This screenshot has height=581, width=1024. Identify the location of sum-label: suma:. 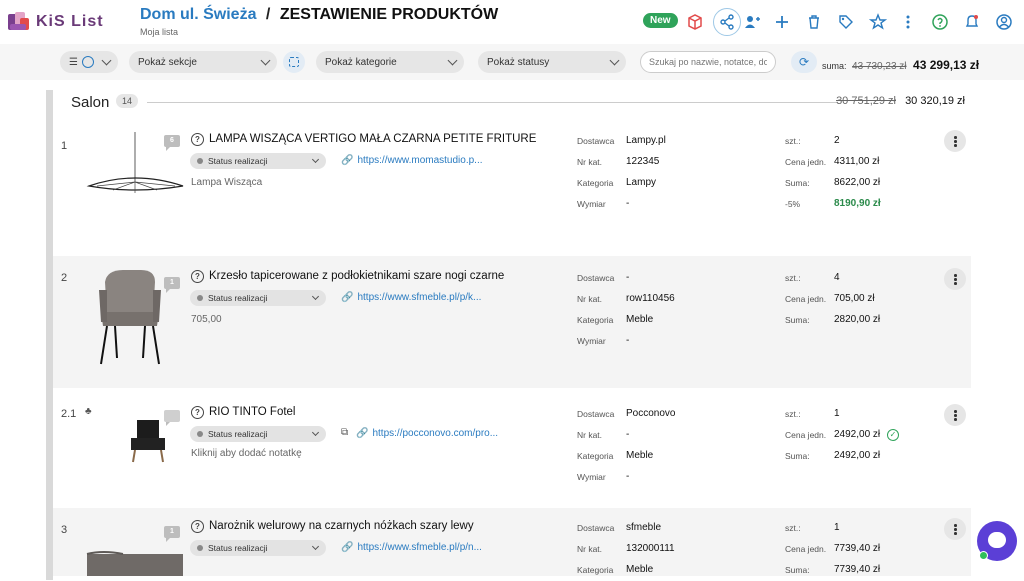
(834, 66).